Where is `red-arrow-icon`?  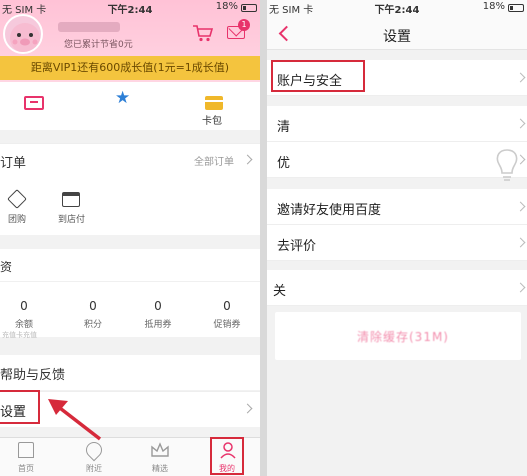
red-arrow-icon is located at coordinates (75, 420).